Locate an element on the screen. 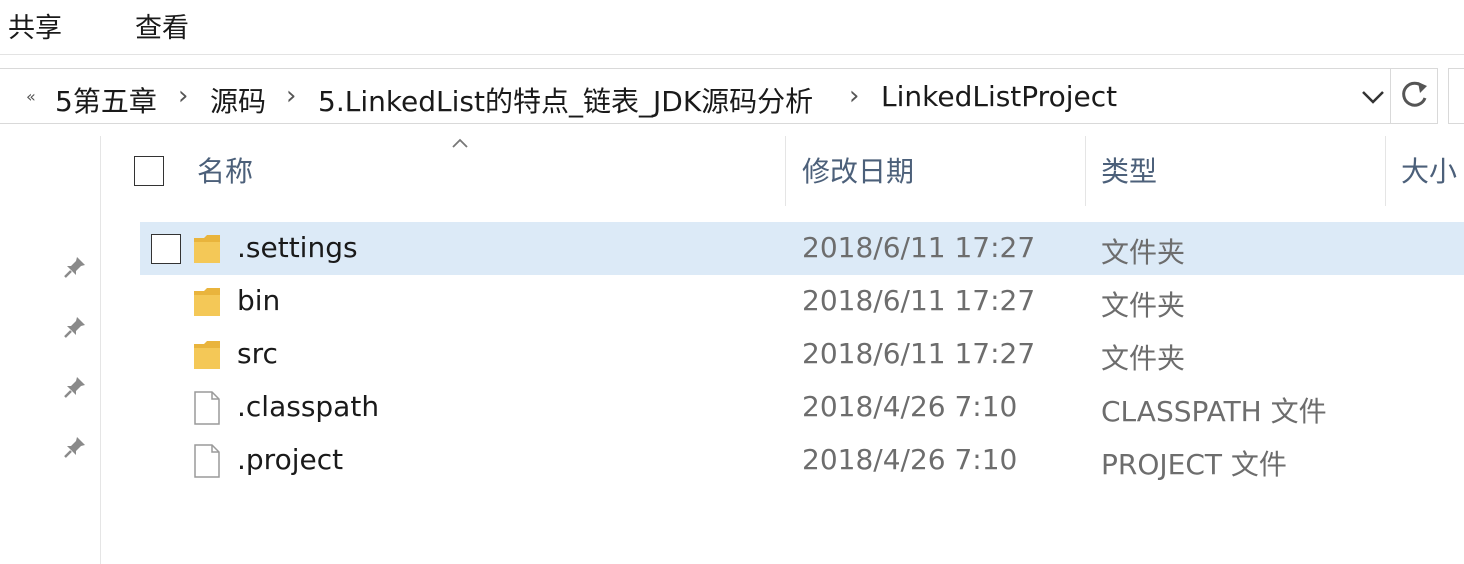  column-header-type: 类型 is located at coordinates (1129, 170).